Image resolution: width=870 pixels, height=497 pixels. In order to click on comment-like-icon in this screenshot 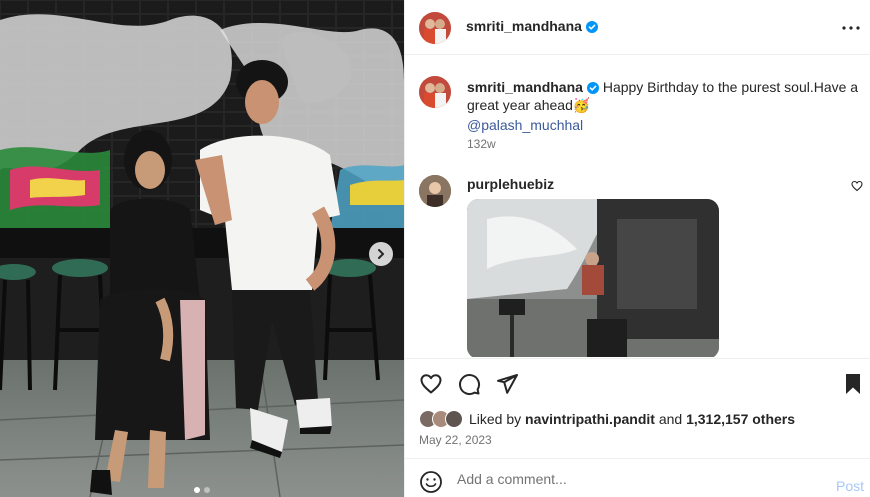, I will do `click(857, 186)`.